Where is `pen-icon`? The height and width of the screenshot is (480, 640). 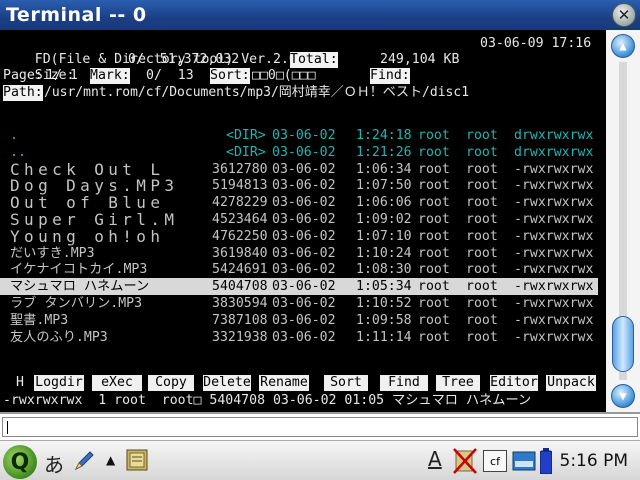
pen-icon is located at coordinates (84, 461).